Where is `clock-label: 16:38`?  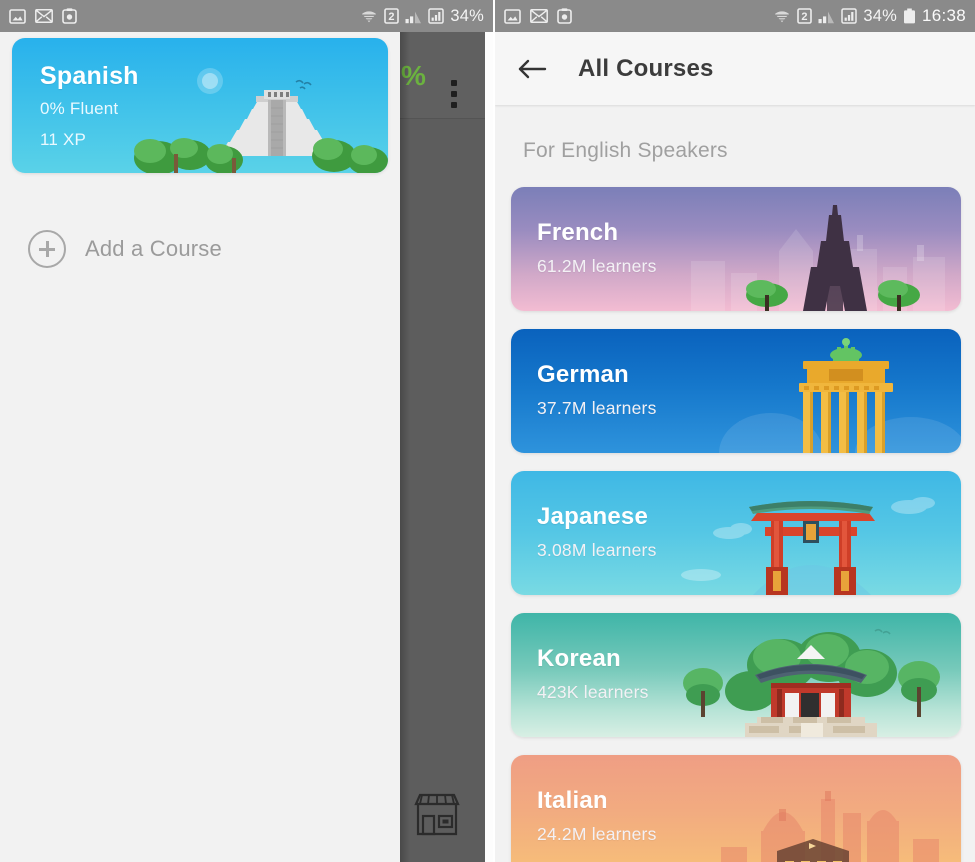
clock-label: 16:38 is located at coordinates (943, 15).